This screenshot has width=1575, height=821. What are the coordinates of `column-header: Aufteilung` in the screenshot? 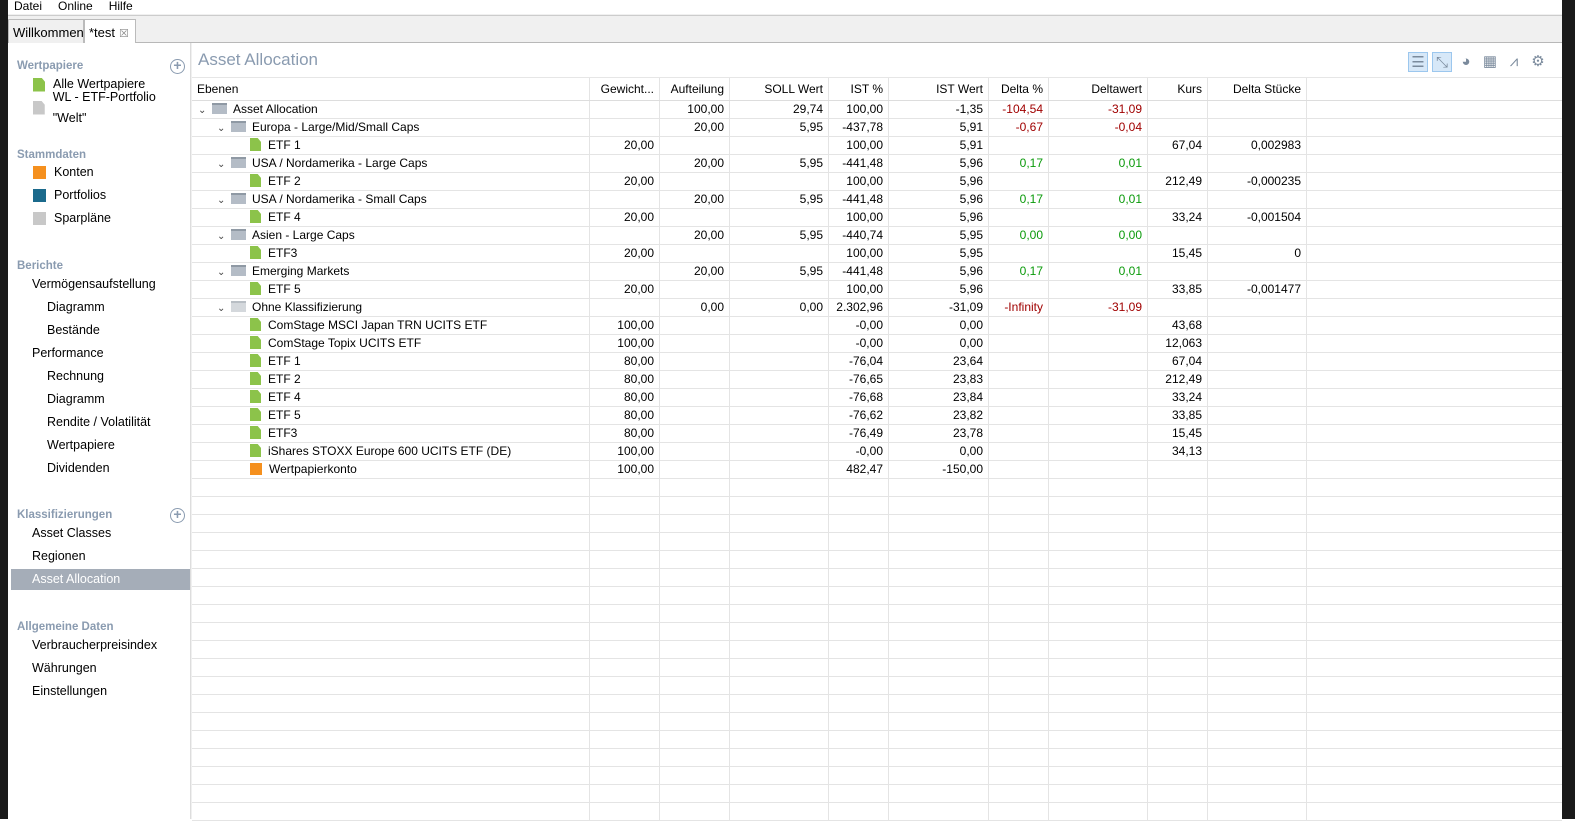 It's located at (695, 89).